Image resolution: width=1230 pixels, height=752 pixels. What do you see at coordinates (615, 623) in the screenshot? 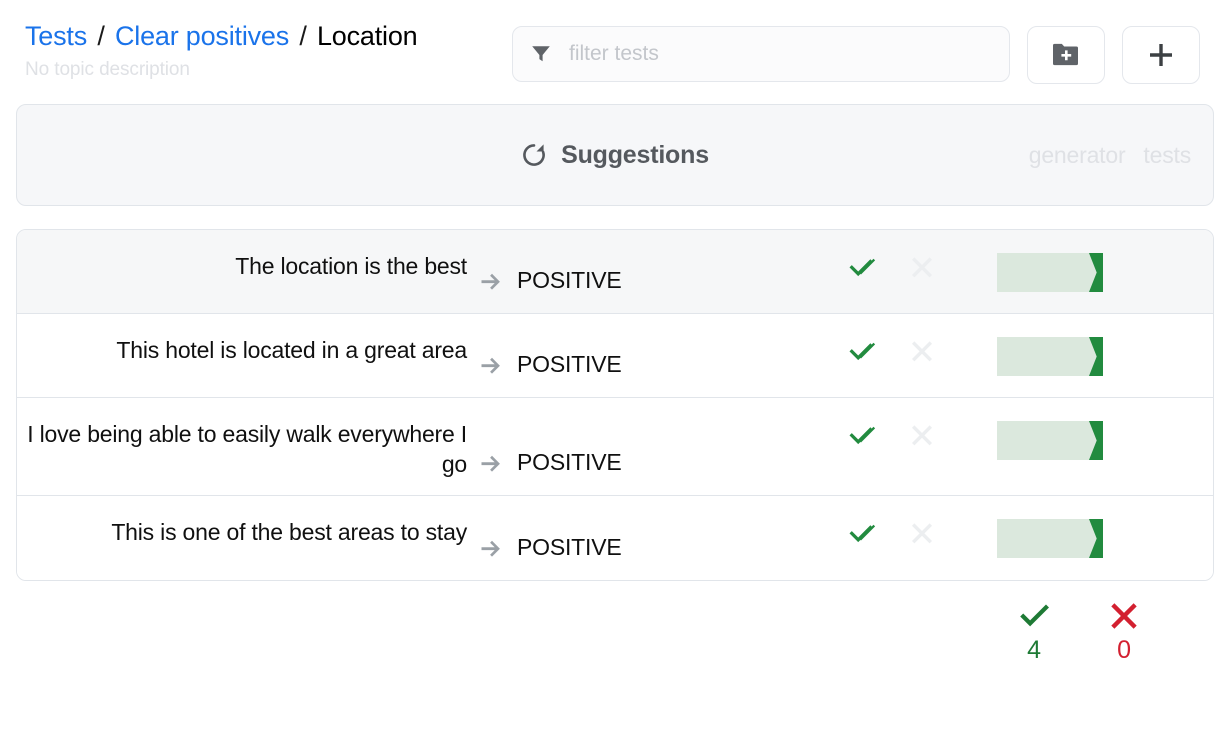
I see `test-summary-counts: 4 0` at bounding box center [615, 623].